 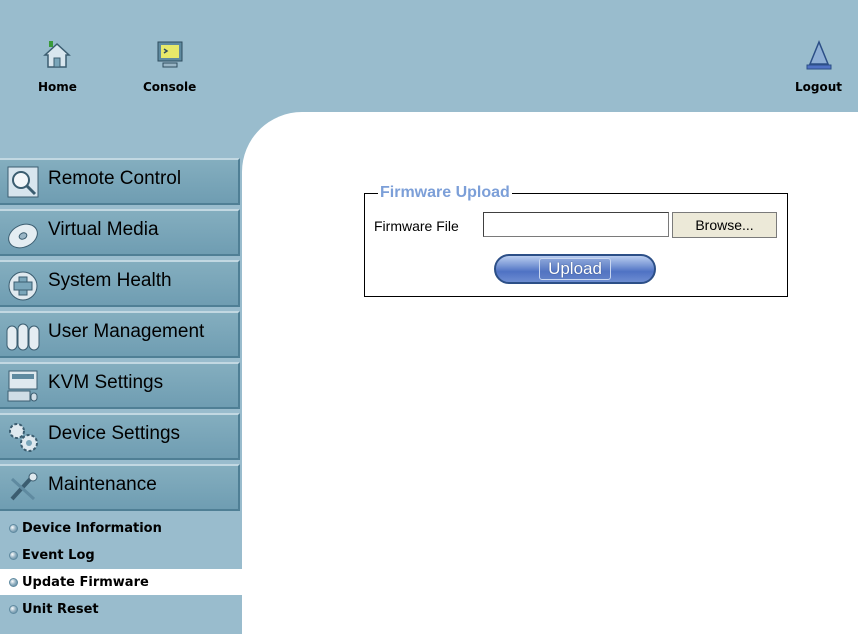 What do you see at coordinates (126, 331) in the screenshot?
I see `sidebar-item-label: User Management` at bounding box center [126, 331].